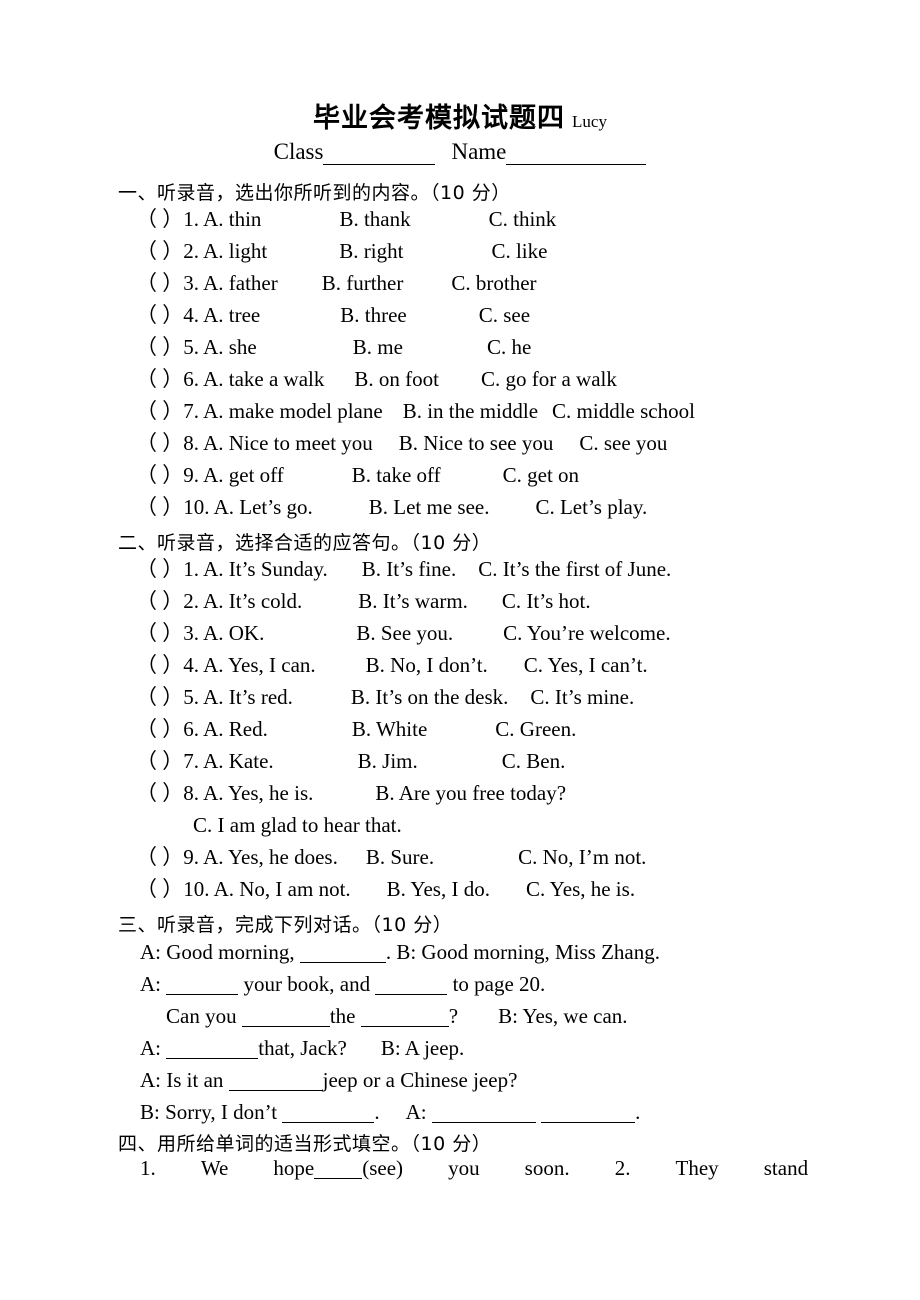 Image resolution: width=920 pixels, height=1300 pixels. I want to click on option-a: A. take a walk, so click(263, 379).